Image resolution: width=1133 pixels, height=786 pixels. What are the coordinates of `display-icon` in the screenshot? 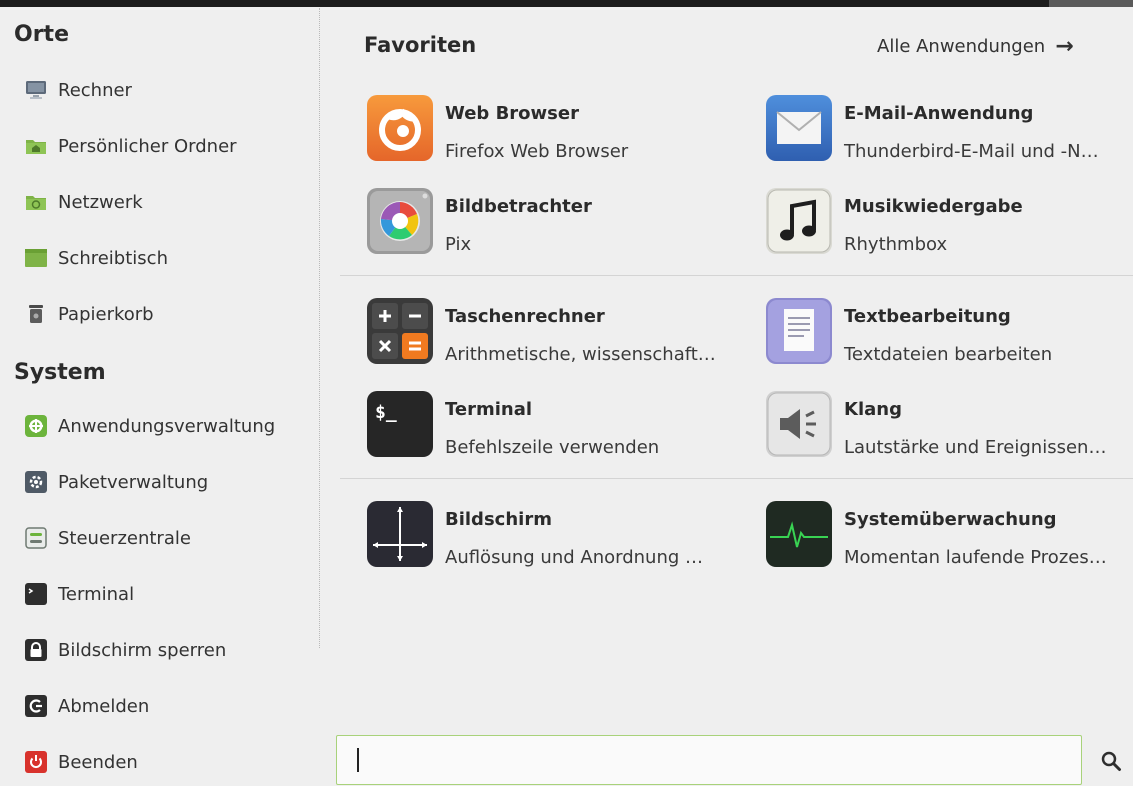 It's located at (400, 534).